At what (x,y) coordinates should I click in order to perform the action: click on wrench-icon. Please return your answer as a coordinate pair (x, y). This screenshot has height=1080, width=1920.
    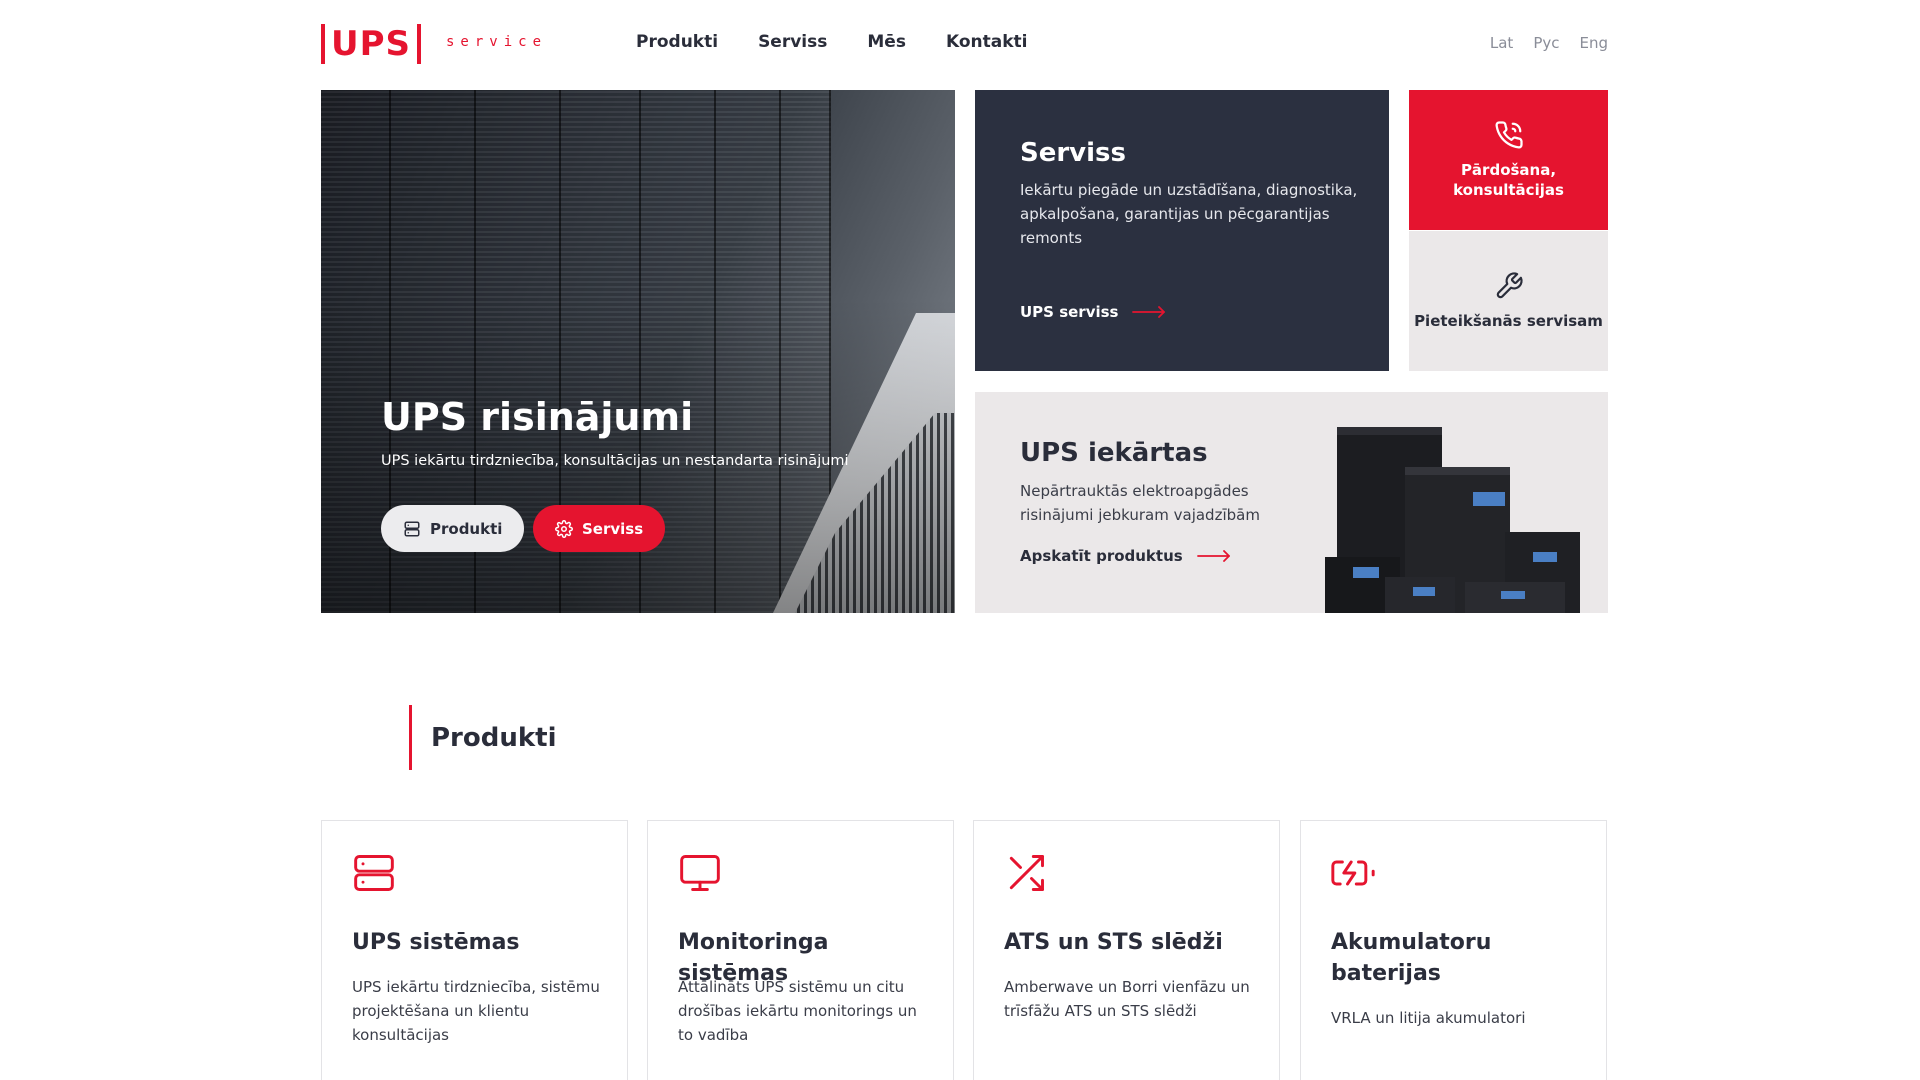
    Looking at the image, I should click on (1509, 285).